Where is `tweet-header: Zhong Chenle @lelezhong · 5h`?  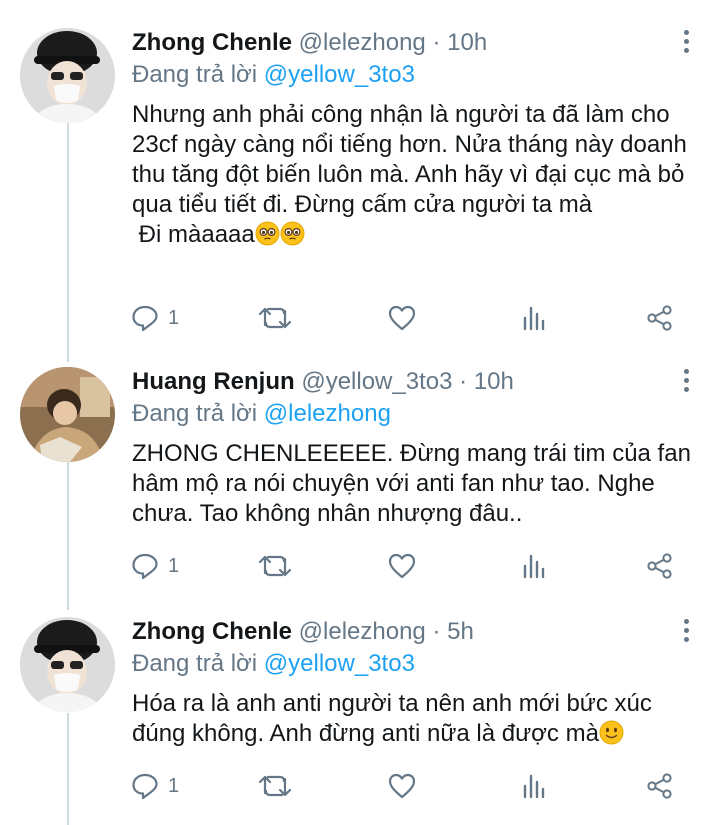
tweet-header: Zhong Chenle @lelezhong · 5h is located at coordinates (303, 632).